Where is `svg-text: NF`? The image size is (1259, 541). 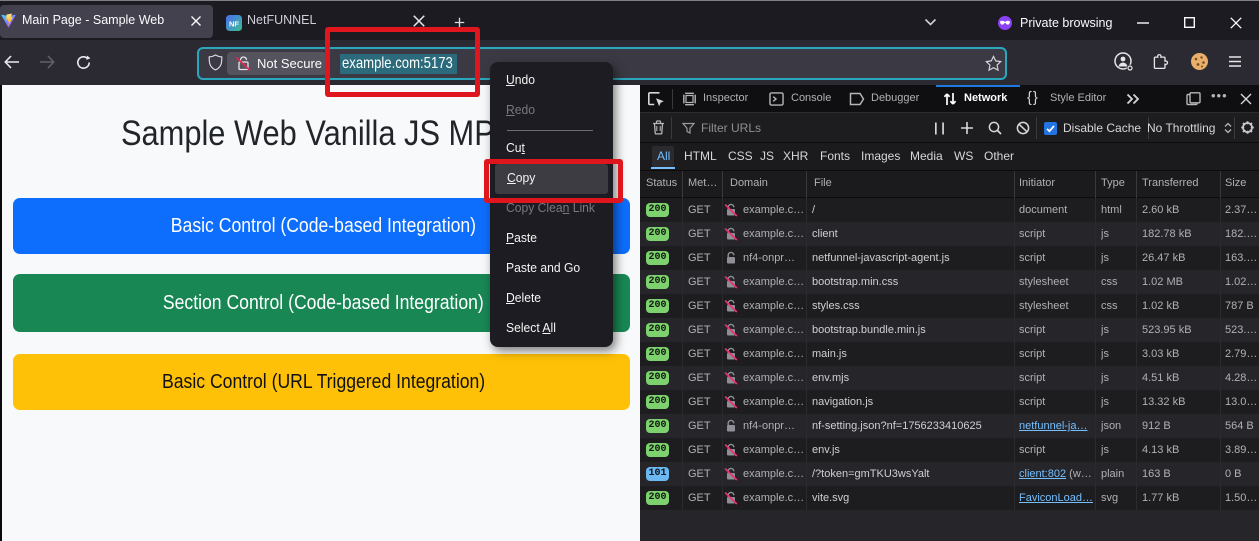
svg-text: NF is located at coordinates (234, 24).